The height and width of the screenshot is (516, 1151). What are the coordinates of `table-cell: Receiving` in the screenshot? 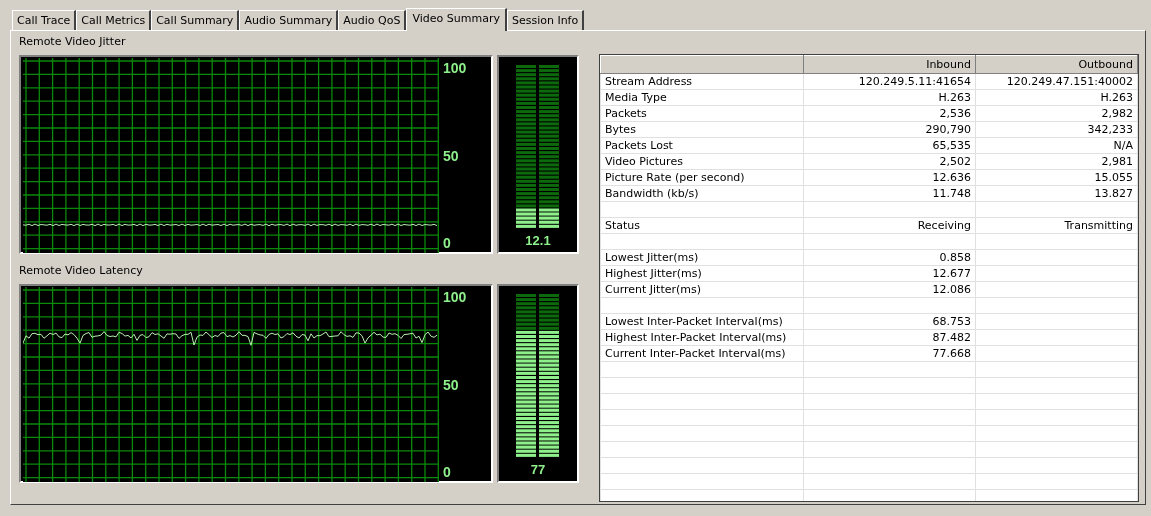 It's located at (889, 225).